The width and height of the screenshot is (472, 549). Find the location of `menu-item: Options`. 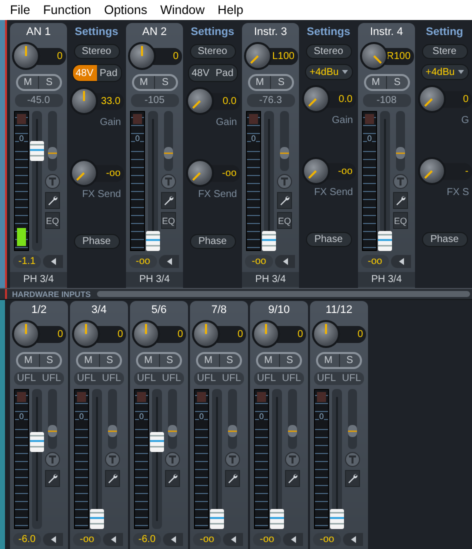

menu-item: Options is located at coordinates (126, 10).